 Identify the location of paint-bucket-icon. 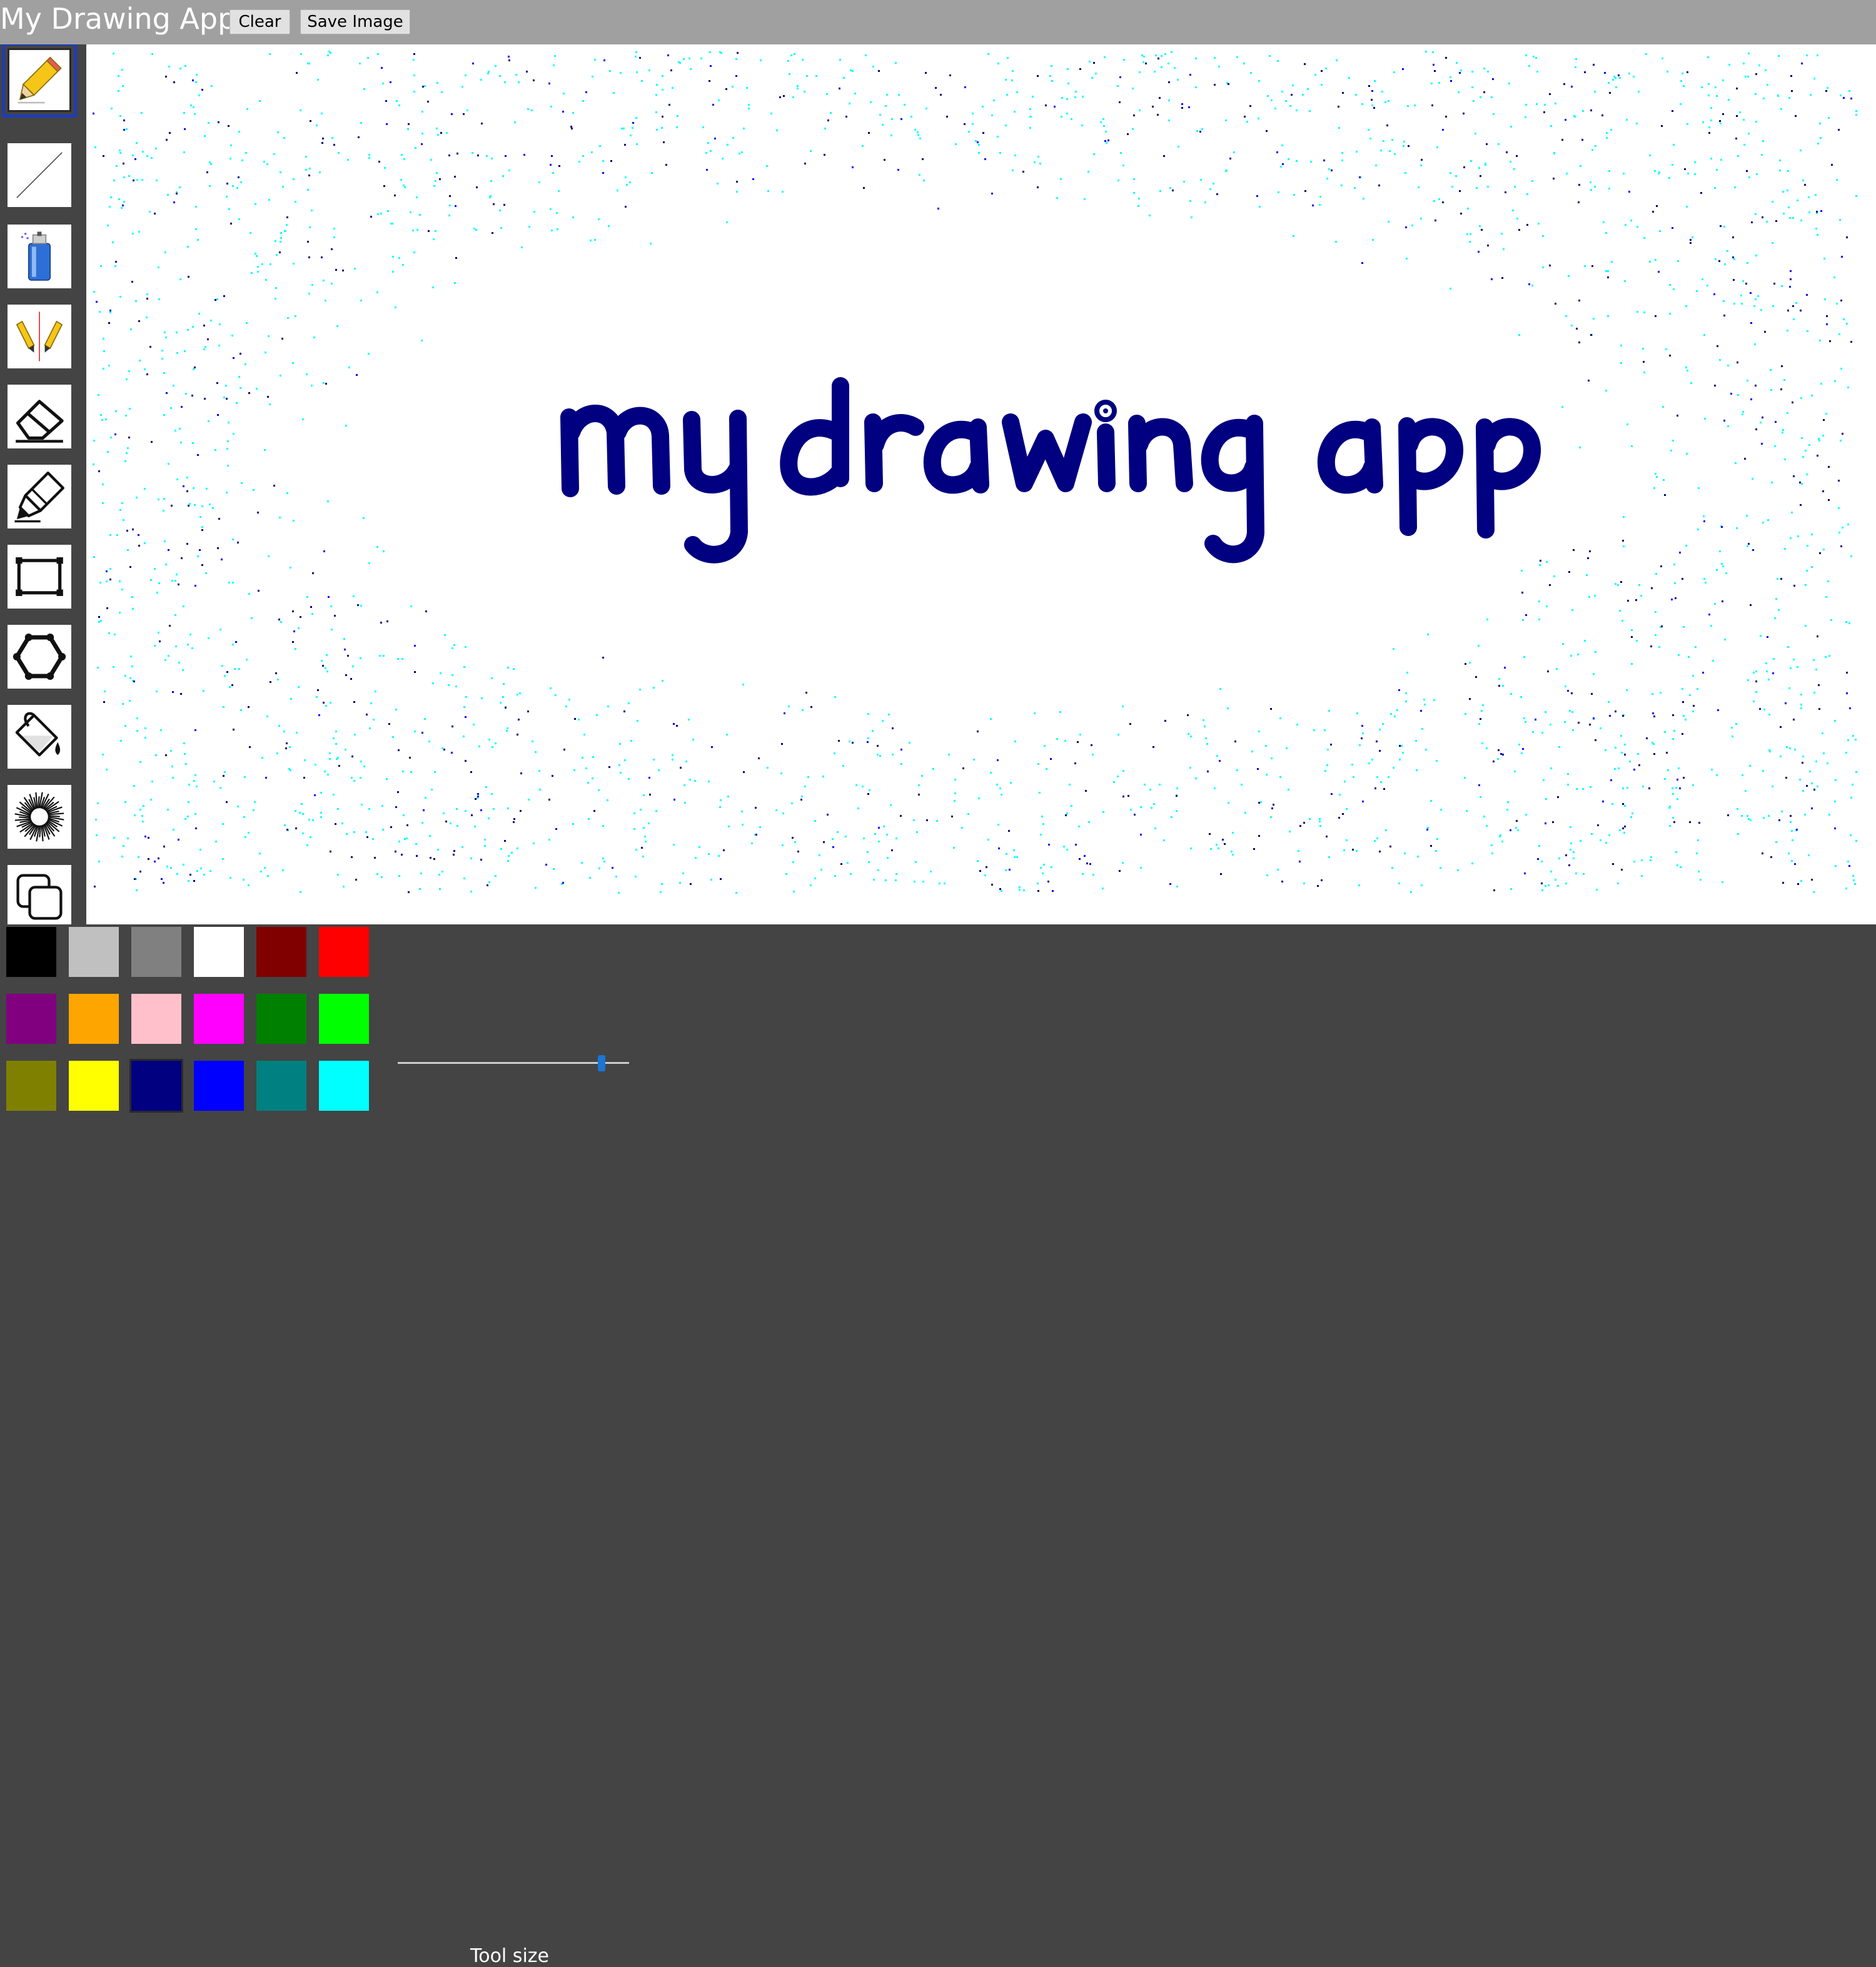
(38, 734).